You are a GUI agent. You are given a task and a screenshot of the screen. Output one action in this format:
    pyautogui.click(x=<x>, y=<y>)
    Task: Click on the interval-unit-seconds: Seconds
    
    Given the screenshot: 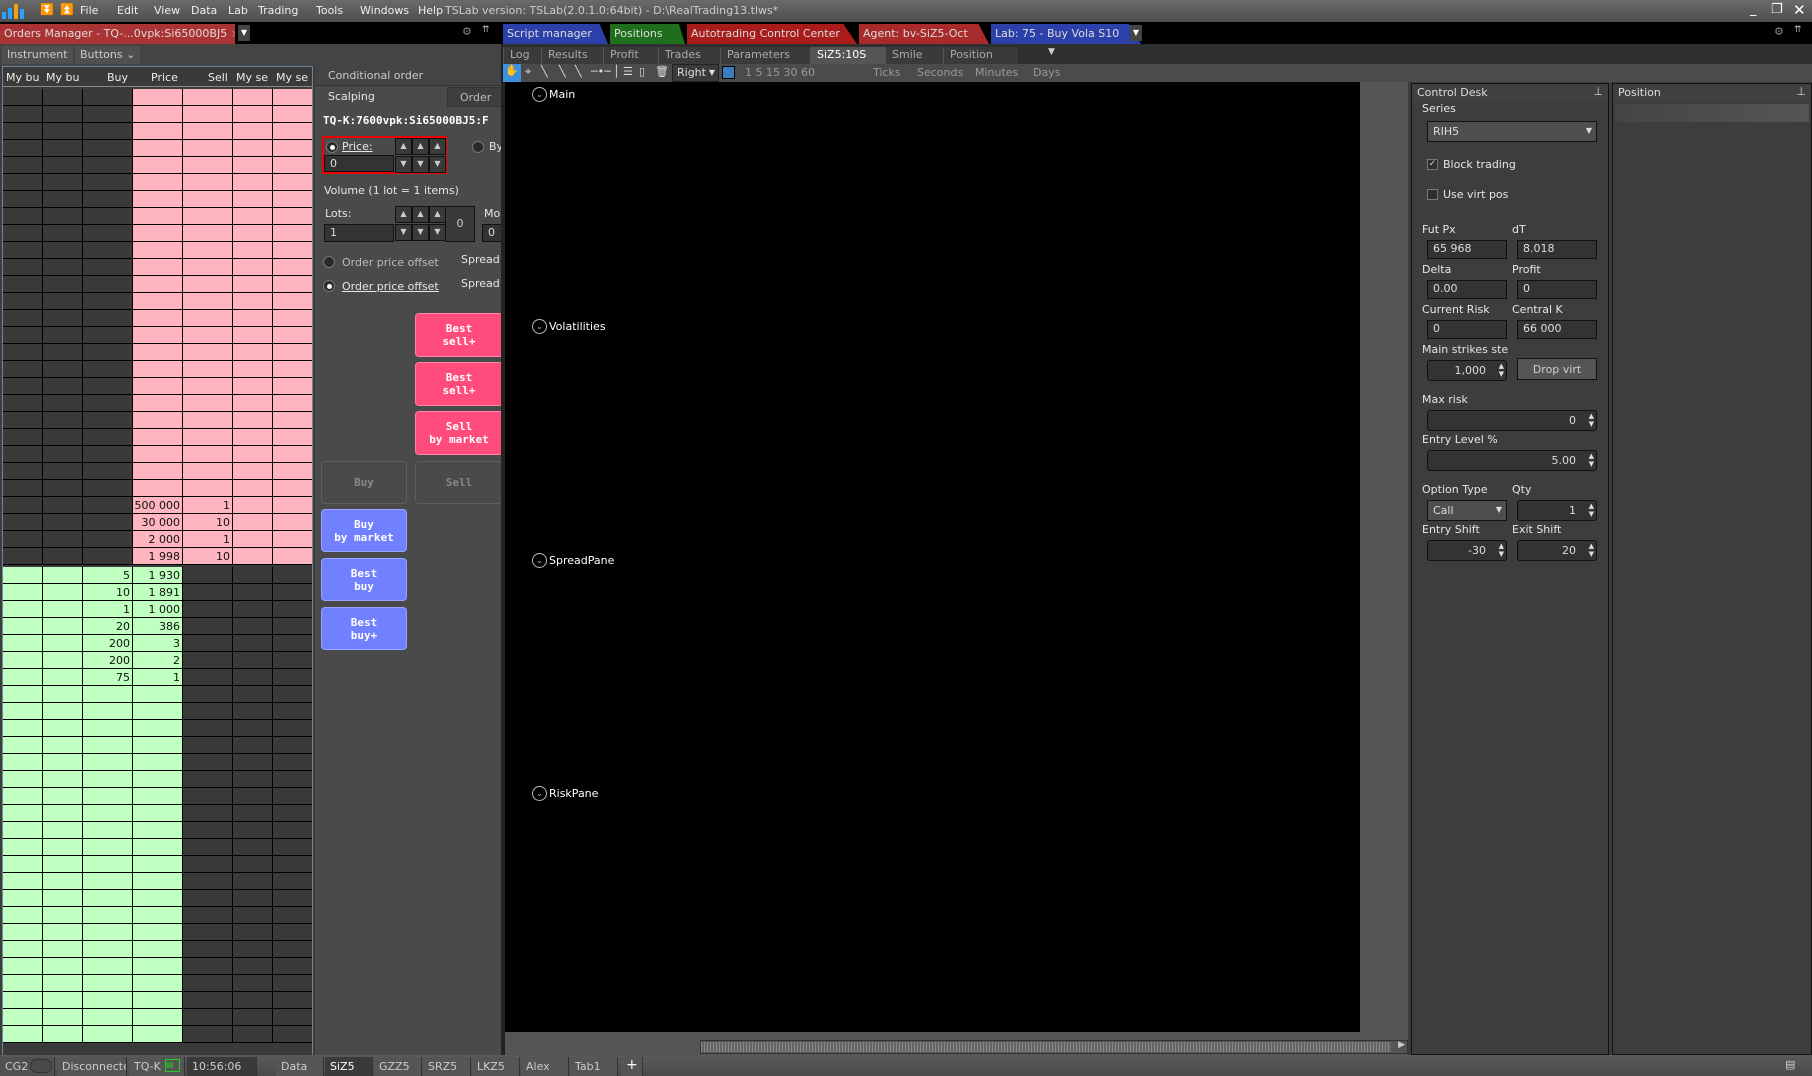 What is the action you would take?
    pyautogui.click(x=940, y=72)
    